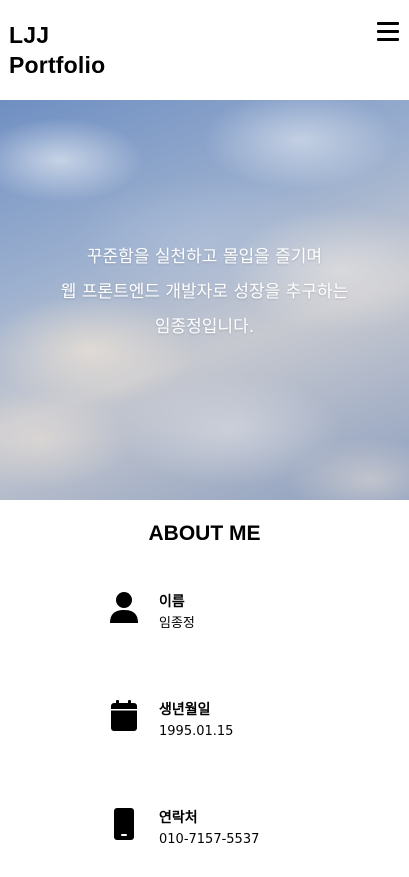 Image resolution: width=409 pixels, height=877 pixels. I want to click on hero-line-2: 웹 프론트엔드 개발자로 성장을 추구하는, so click(204, 292).